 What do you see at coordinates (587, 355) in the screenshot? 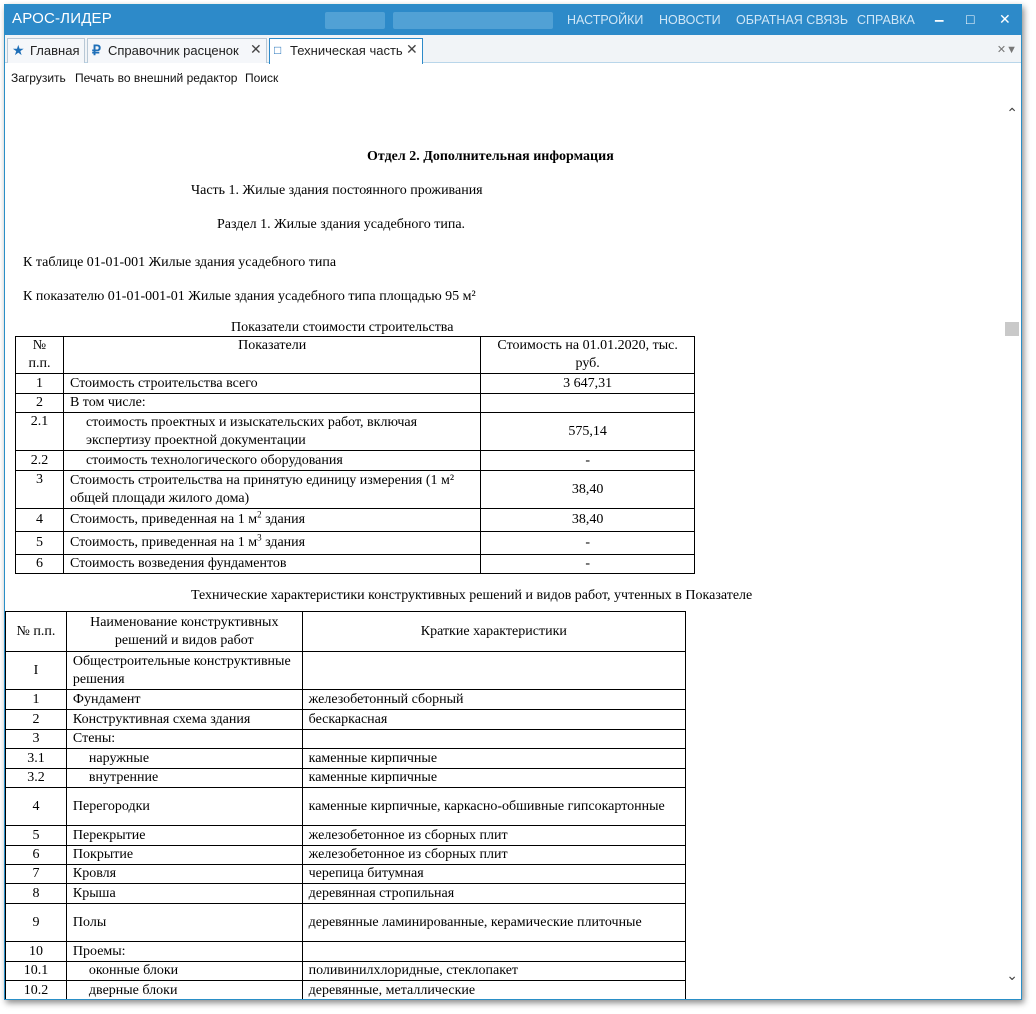
I see `header-cell: Стоимость на 01.01.2020, тыс. руб.` at bounding box center [587, 355].